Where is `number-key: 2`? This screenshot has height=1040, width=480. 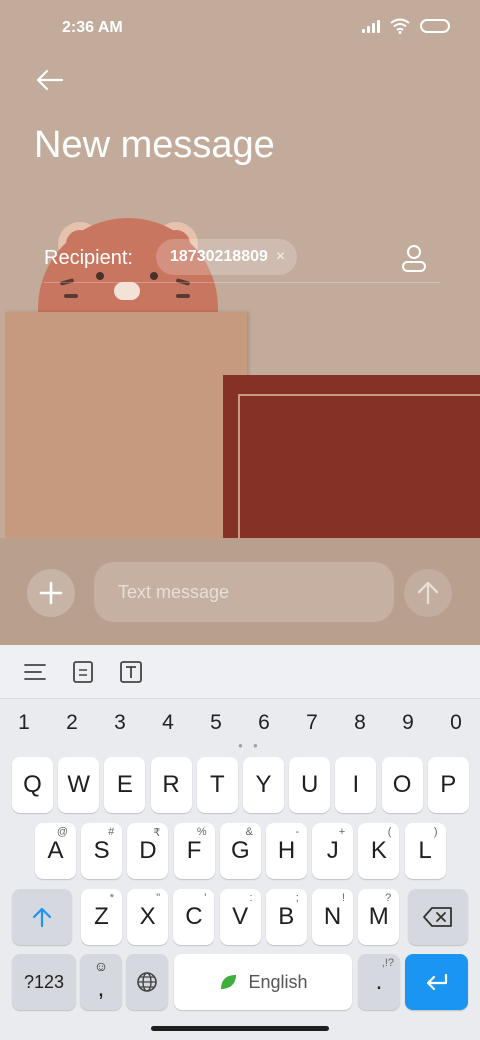 number-key: 2 is located at coordinates (72, 723).